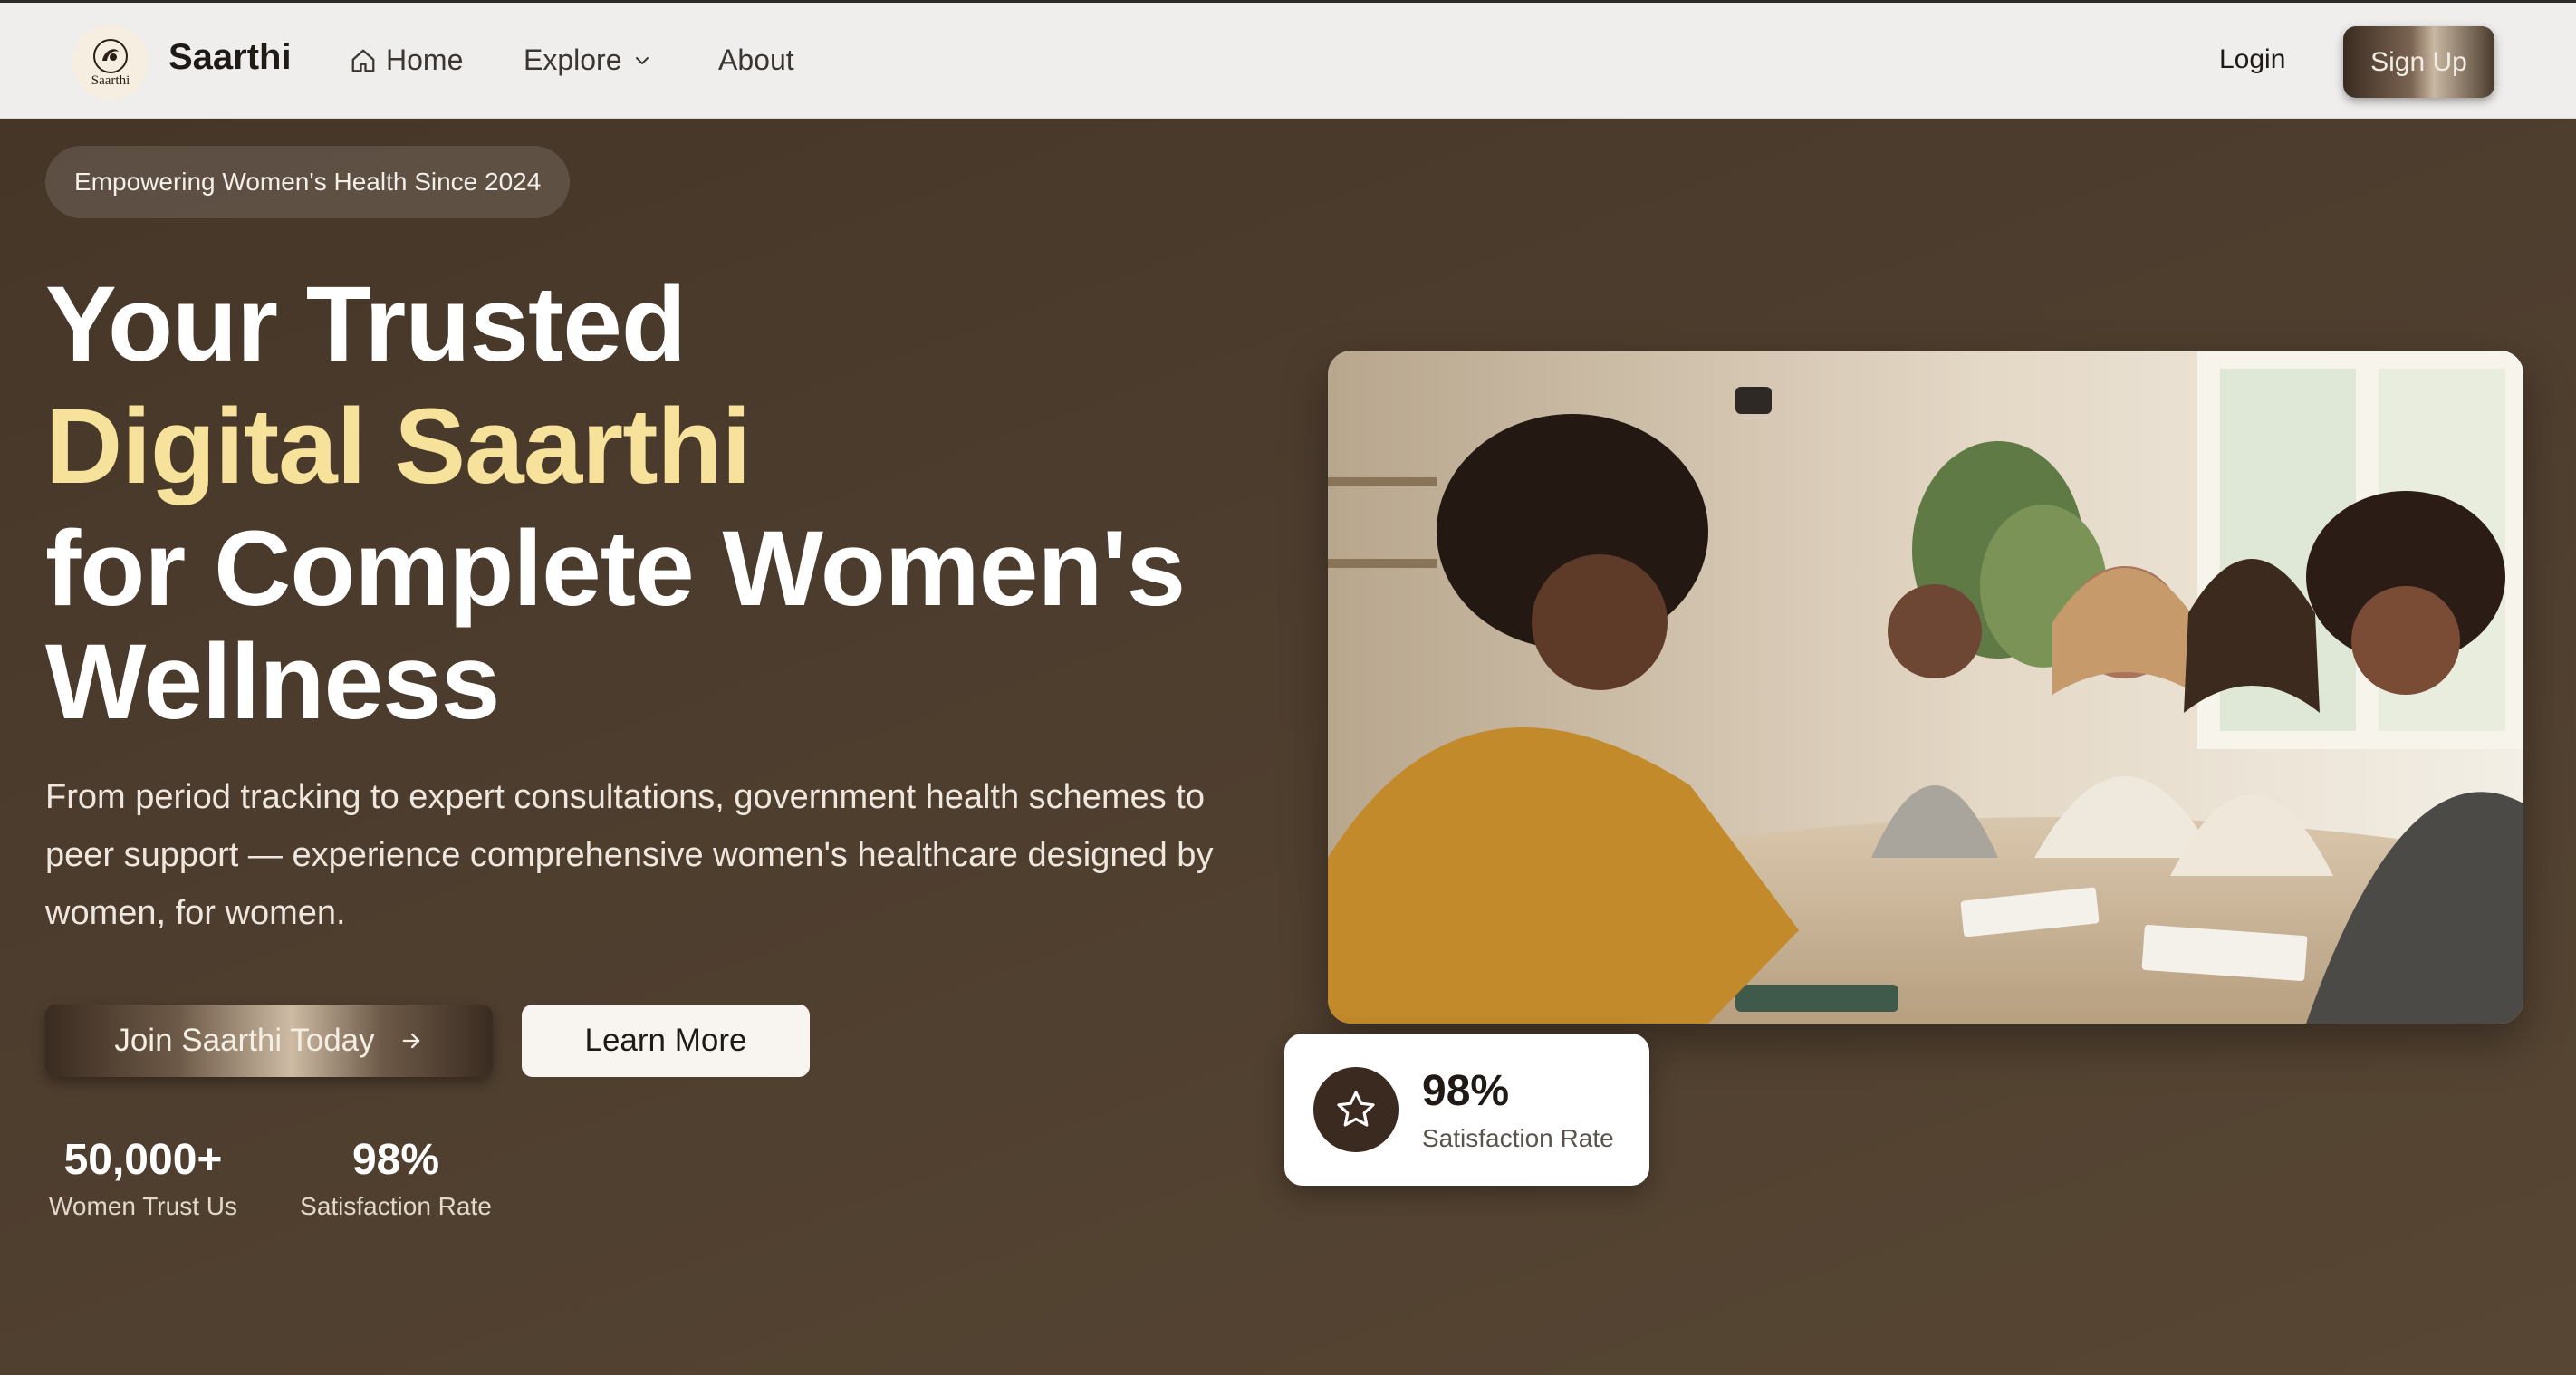 The image size is (2576, 1375). Describe the element at coordinates (573, 60) in the screenshot. I see `nav-explore-label: Explore` at that location.